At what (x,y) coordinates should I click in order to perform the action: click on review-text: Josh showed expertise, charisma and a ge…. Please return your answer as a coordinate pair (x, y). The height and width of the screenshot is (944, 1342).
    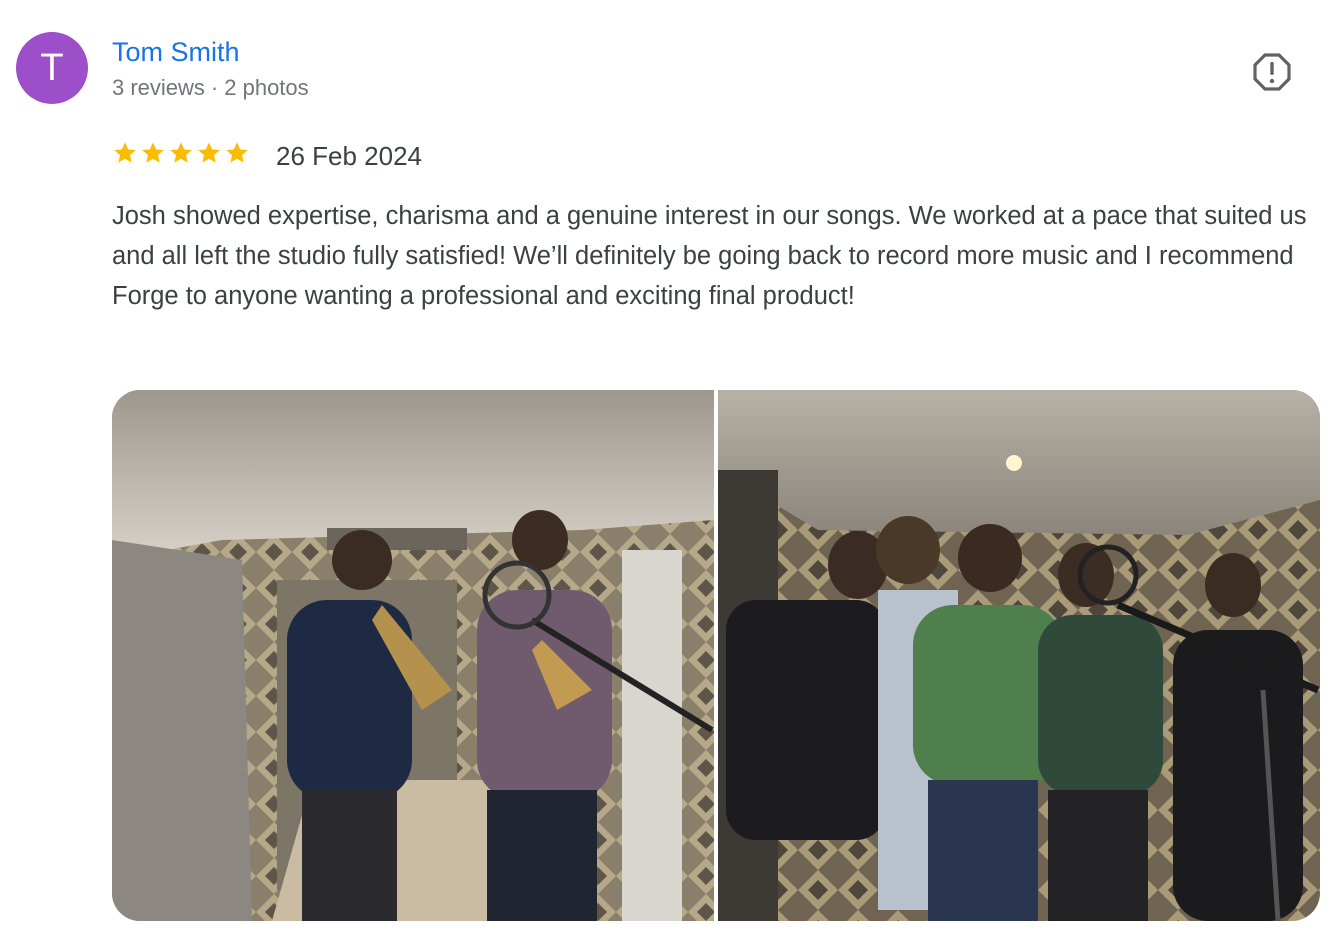
    Looking at the image, I should click on (709, 256).